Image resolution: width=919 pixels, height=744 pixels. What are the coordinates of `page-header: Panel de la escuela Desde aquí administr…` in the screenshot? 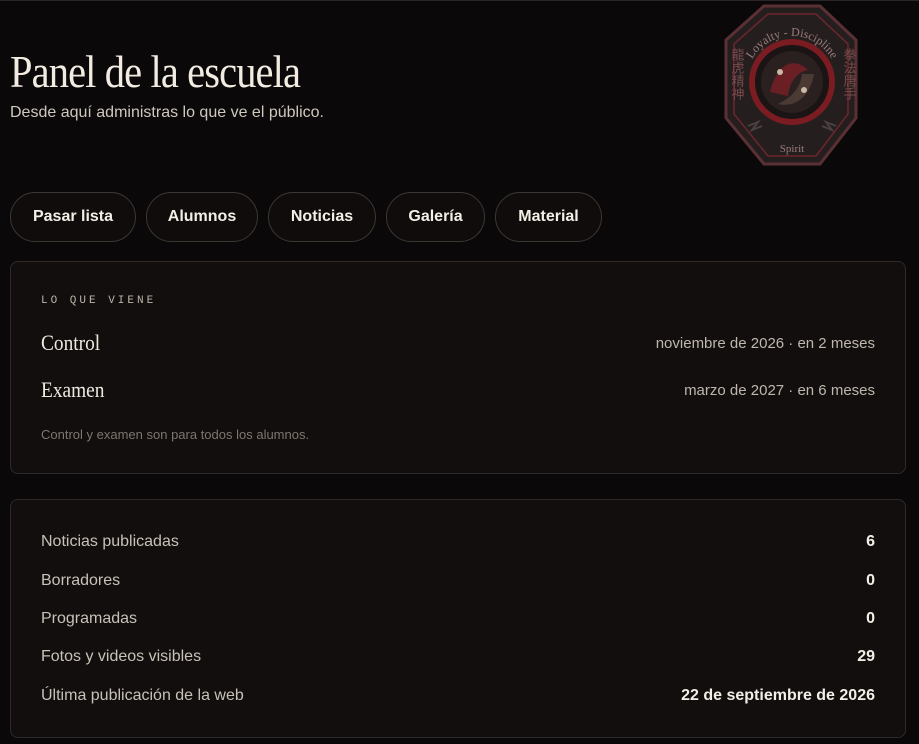 It's located at (175, 83).